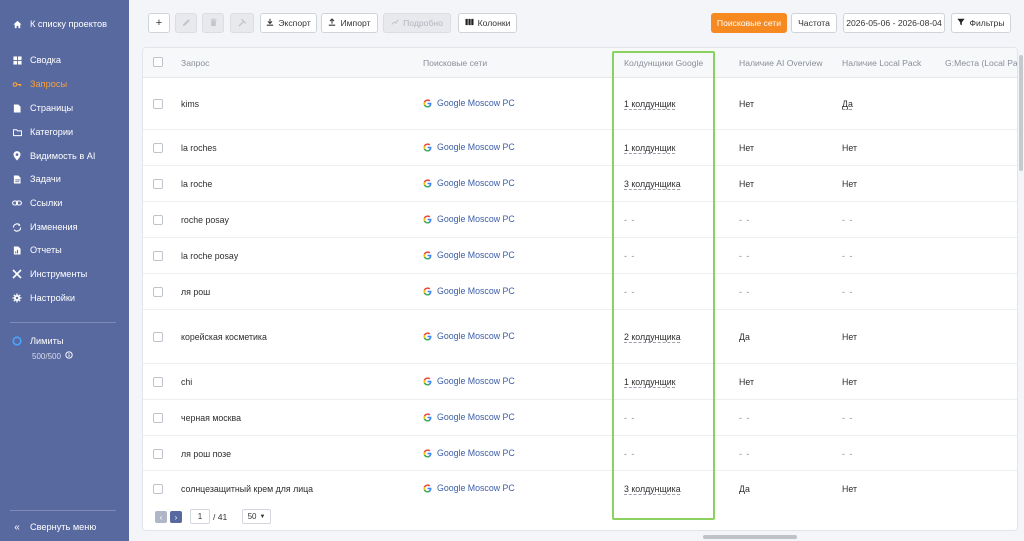  I want to click on column-header-local-pack: Наличие Local Pack, so click(881, 63).